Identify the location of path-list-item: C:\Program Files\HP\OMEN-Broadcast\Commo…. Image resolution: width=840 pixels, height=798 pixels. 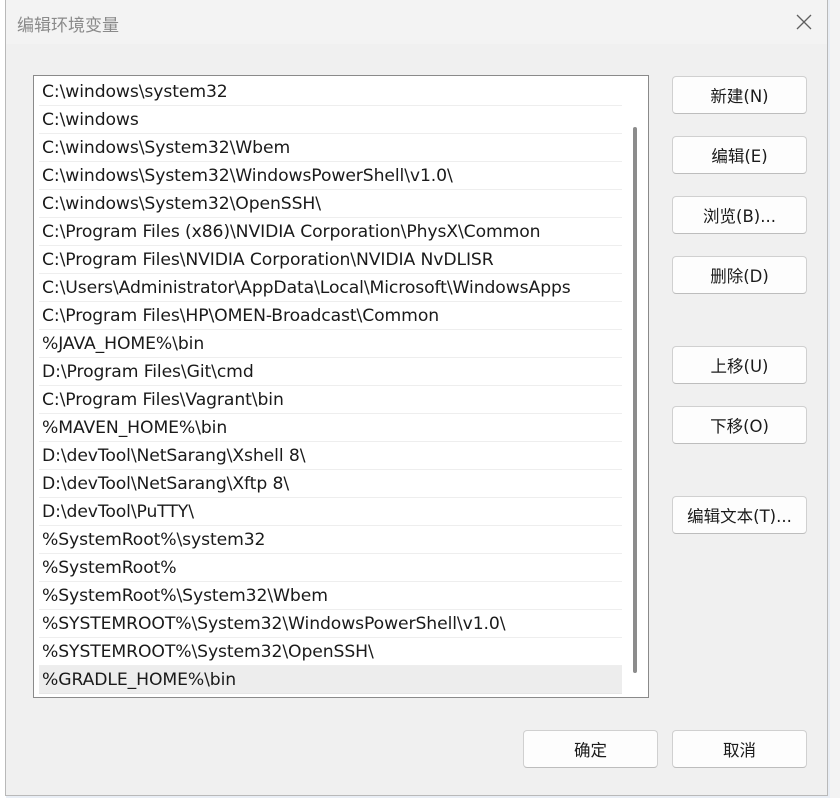
(330, 316).